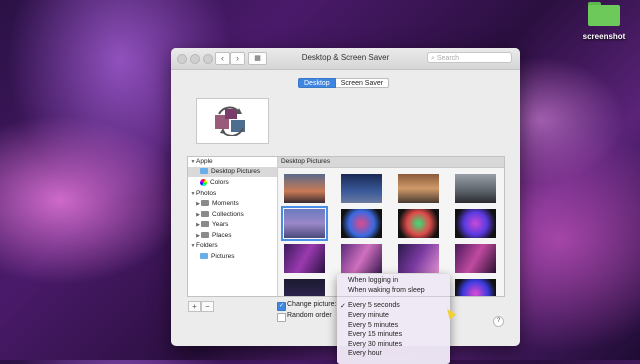  Describe the element at coordinates (368, 315) in the screenshot. I see `menu-item-every-minute: Every minute` at that location.